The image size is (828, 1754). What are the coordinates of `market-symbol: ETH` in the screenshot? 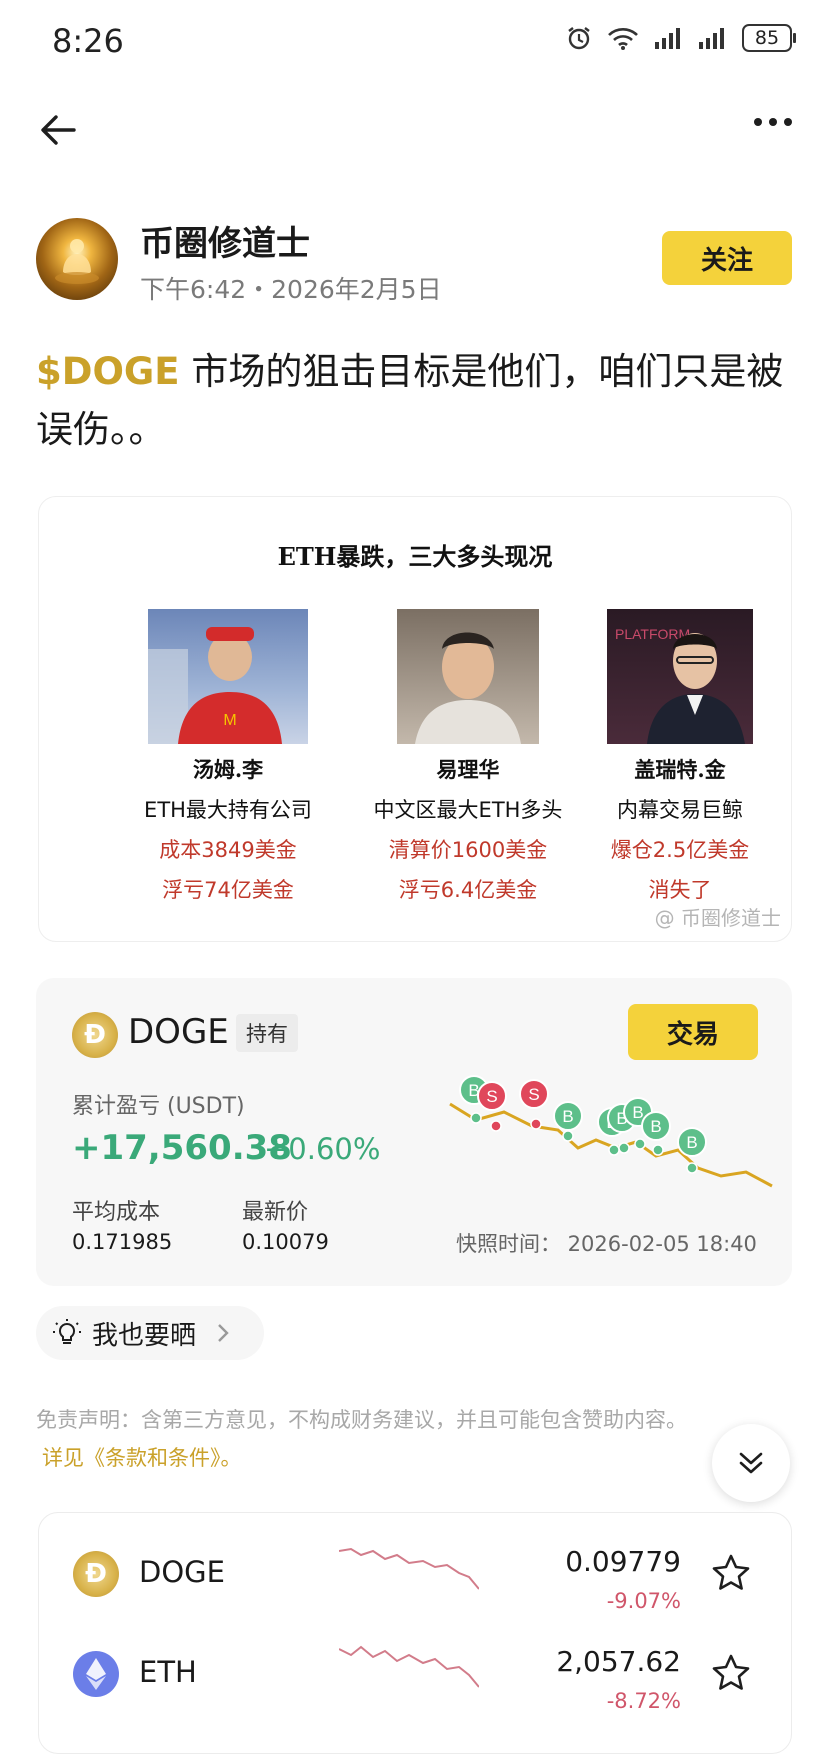 It's located at (168, 1672).